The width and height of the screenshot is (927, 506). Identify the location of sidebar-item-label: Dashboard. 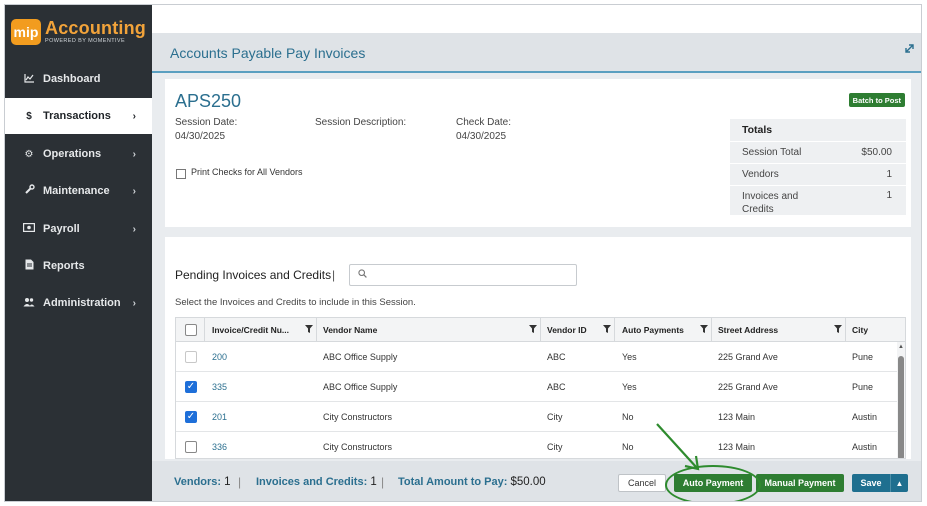
(72, 79).